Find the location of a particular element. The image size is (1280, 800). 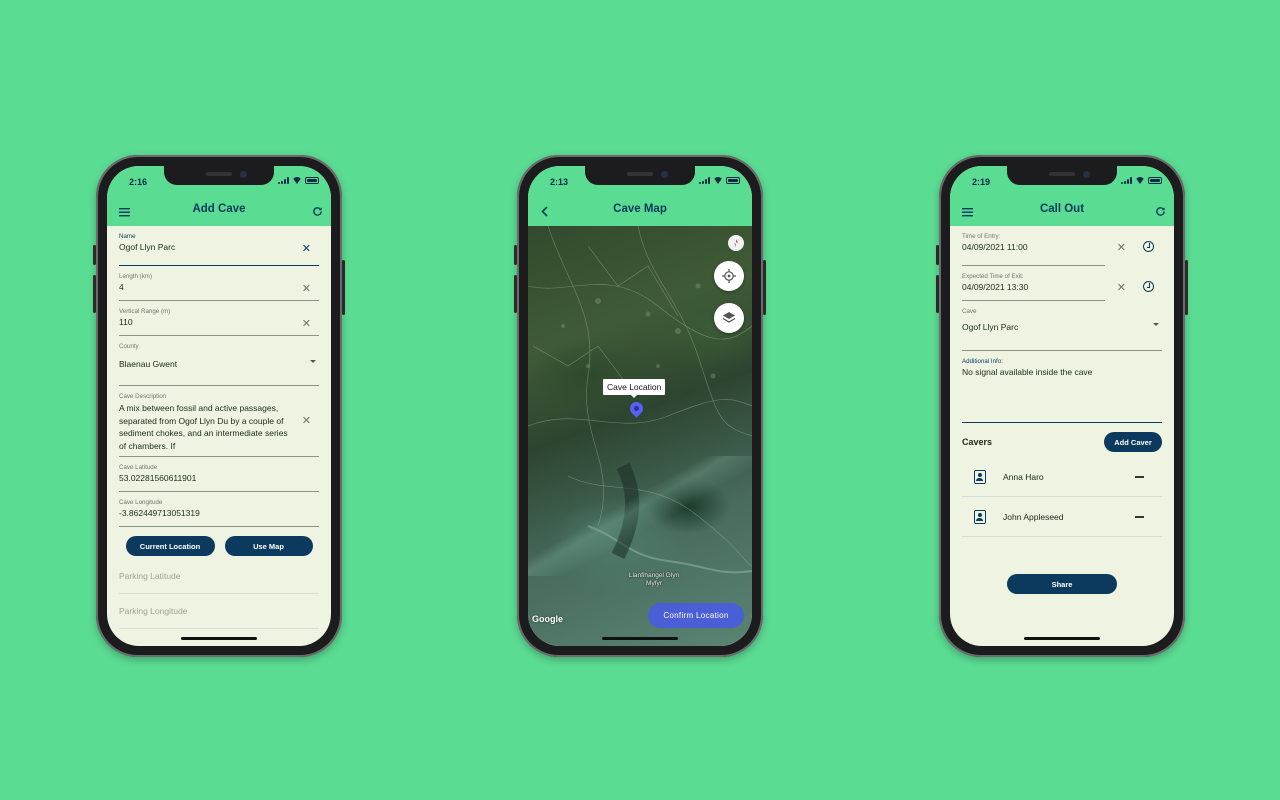

length-label: Length (km) is located at coordinates (136, 276).